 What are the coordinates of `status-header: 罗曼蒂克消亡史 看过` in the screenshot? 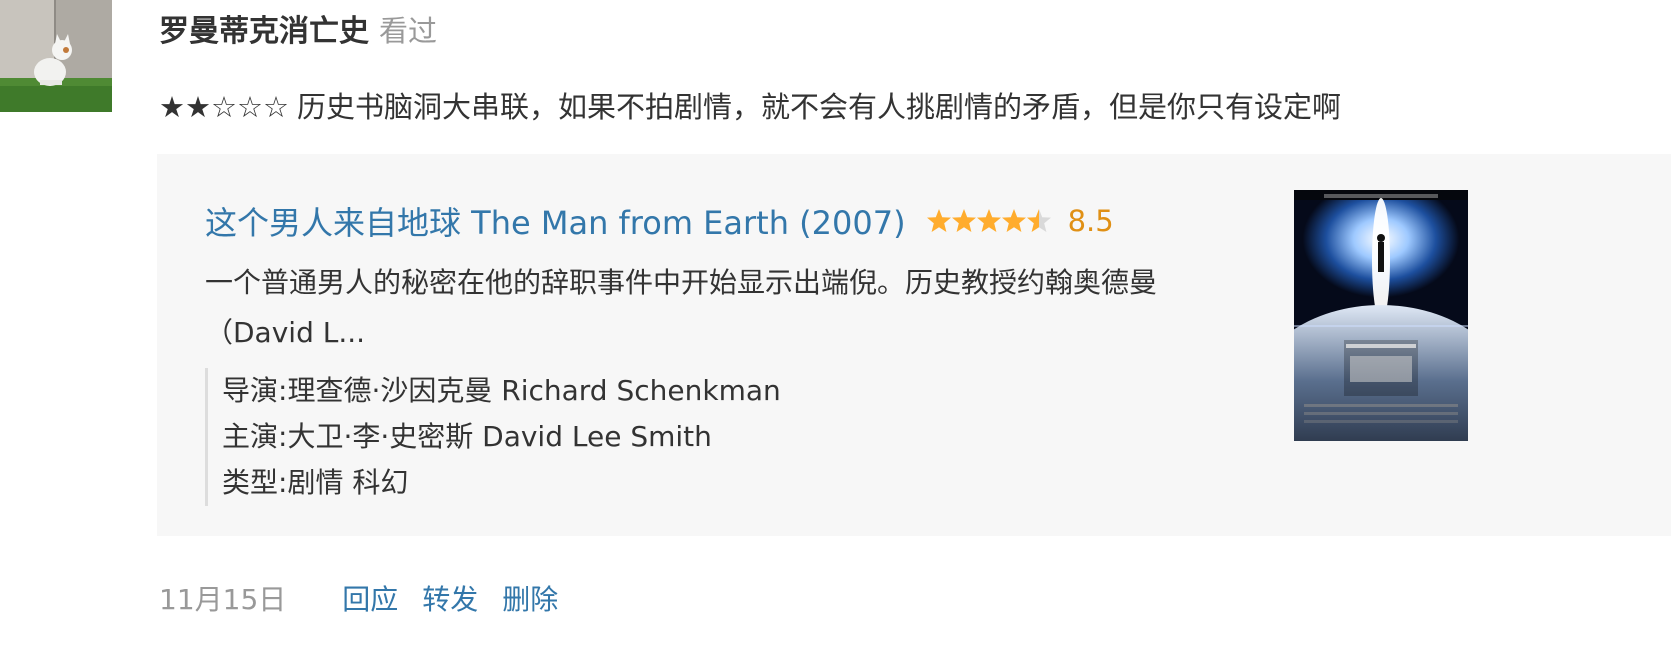 It's located at (298, 28).